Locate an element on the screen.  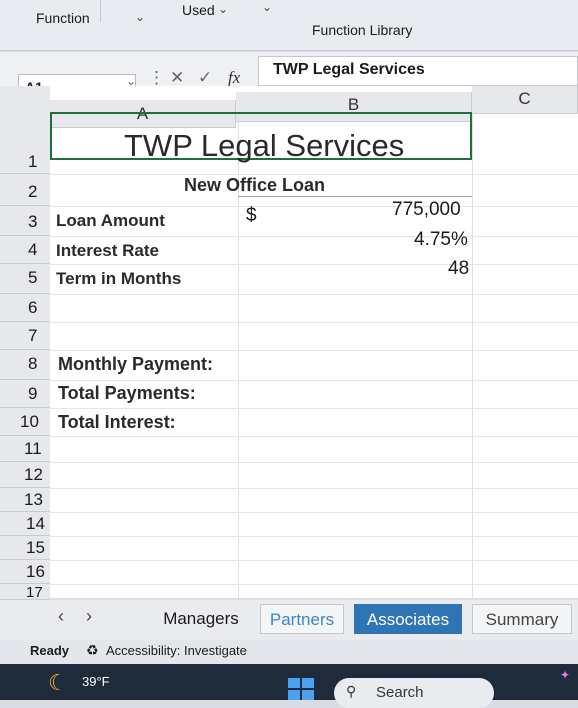
start-windows-icon is located at coordinates (301, 689).